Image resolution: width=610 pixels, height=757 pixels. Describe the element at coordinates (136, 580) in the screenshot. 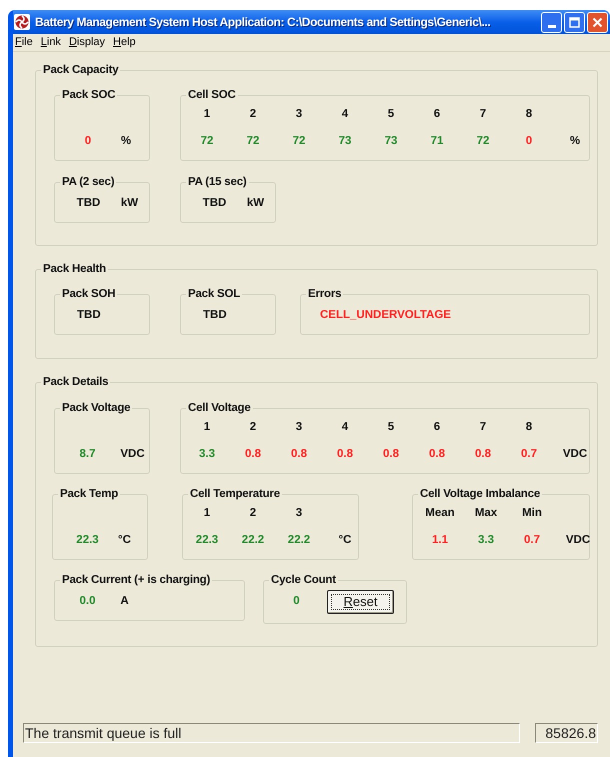

I see `group-title: Pack Current (+ is charging)` at that location.